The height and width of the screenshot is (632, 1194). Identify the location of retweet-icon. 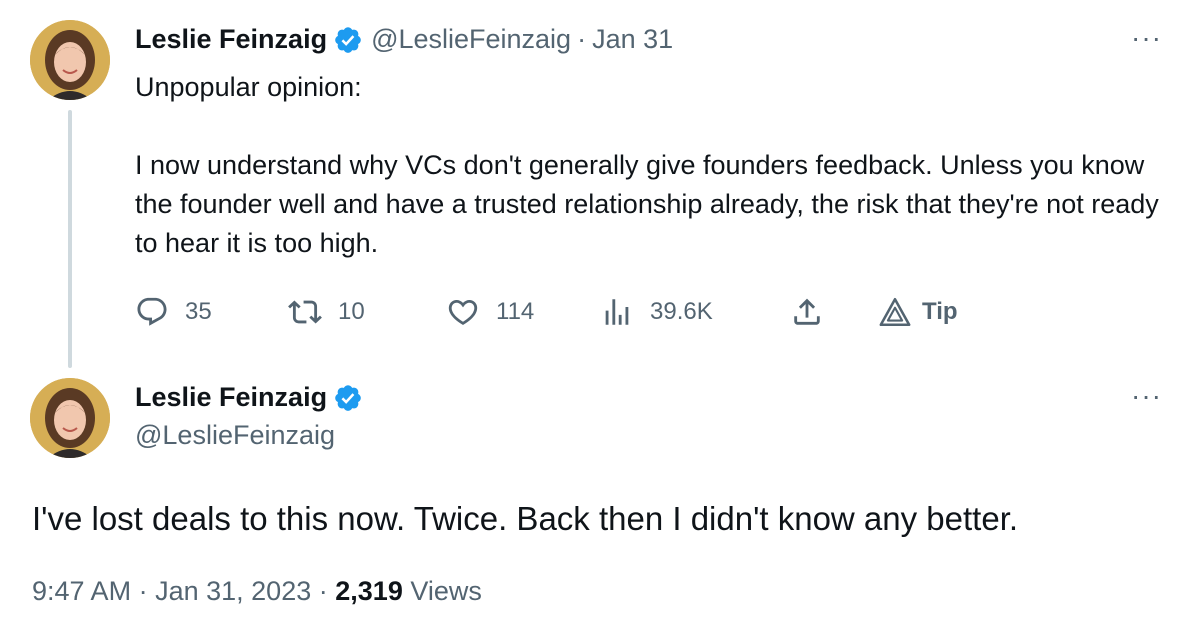
(305, 312).